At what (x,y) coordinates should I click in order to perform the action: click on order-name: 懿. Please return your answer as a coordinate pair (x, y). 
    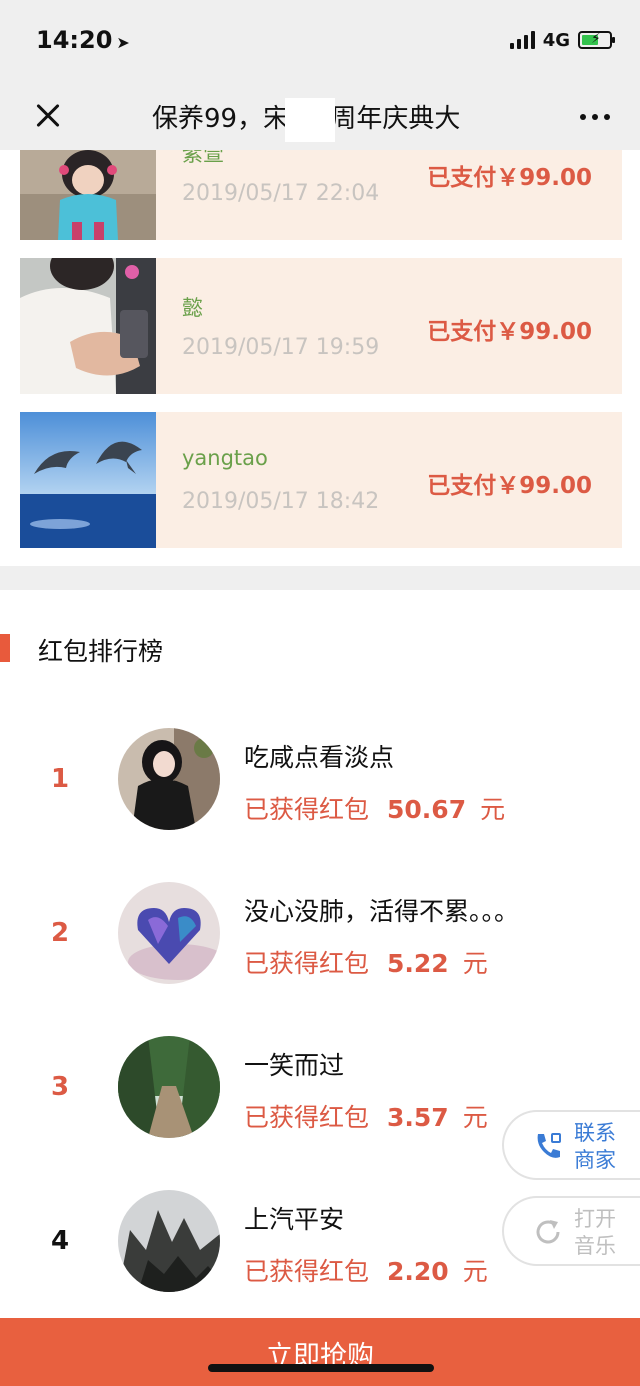
    Looking at the image, I should click on (192, 308).